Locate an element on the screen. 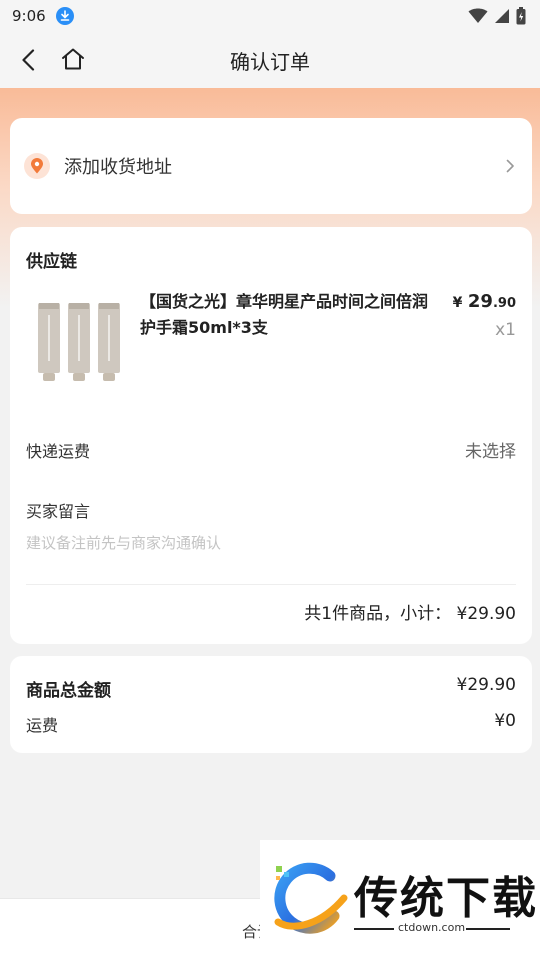 The height and width of the screenshot is (960, 540). memo-label: 买家留言 is located at coordinates (58, 511).